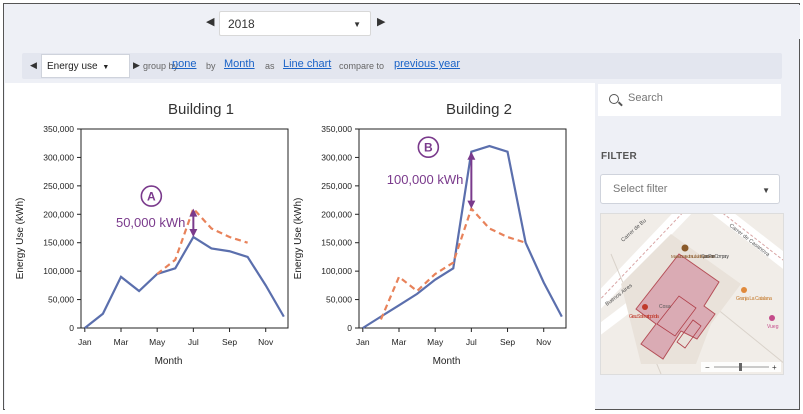  What do you see at coordinates (362, 66) in the screenshot?
I see `compare-to-label: compare to` at bounding box center [362, 66].